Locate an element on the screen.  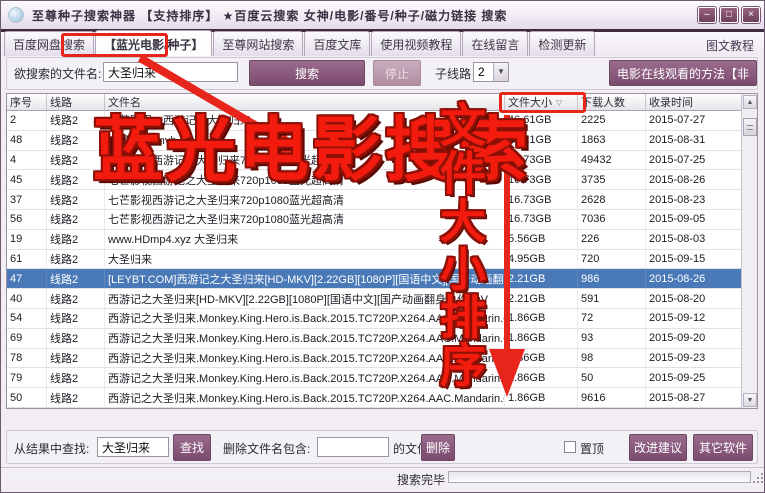
maximize-button: □ is located at coordinates (729, 15).